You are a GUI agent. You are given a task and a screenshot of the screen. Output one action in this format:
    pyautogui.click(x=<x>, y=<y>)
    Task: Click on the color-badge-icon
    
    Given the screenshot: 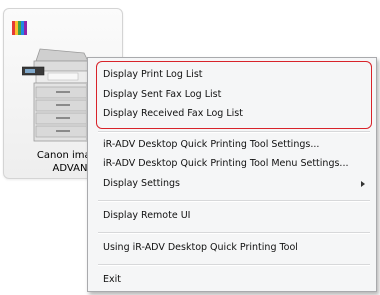 What is the action you would take?
    pyautogui.click(x=19, y=28)
    